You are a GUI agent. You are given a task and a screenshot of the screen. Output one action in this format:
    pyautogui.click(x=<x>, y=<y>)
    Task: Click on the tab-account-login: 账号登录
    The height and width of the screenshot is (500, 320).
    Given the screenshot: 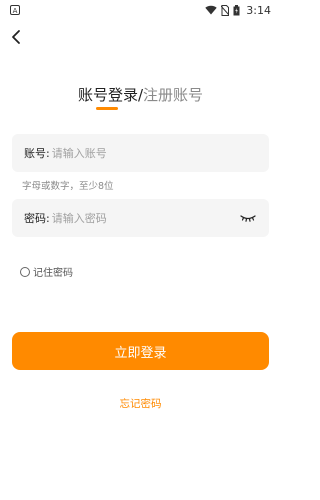 What is the action you would take?
    pyautogui.click(x=108, y=95)
    